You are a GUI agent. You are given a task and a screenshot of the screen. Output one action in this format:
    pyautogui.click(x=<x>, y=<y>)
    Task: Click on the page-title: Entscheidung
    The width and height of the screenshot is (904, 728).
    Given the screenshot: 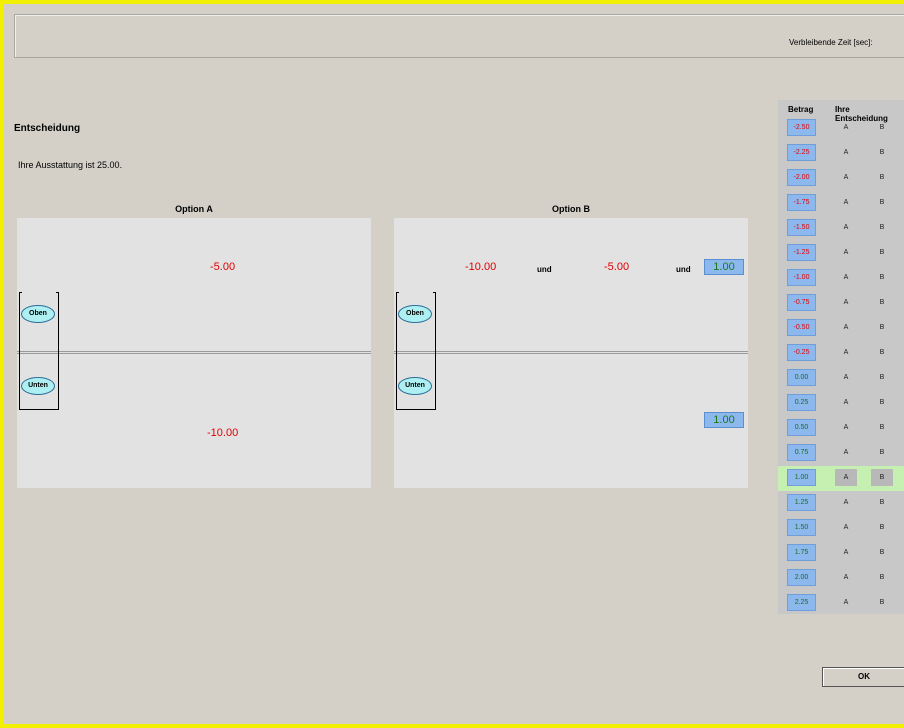 What is the action you would take?
    pyautogui.click(x=47, y=128)
    